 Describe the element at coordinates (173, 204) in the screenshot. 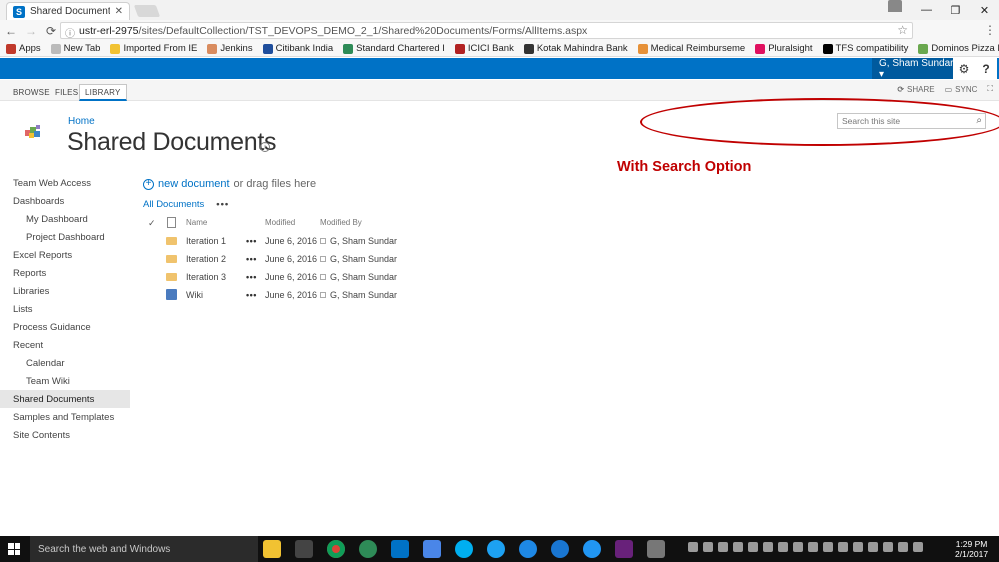

I see `view-all-documents: All Documents` at that location.